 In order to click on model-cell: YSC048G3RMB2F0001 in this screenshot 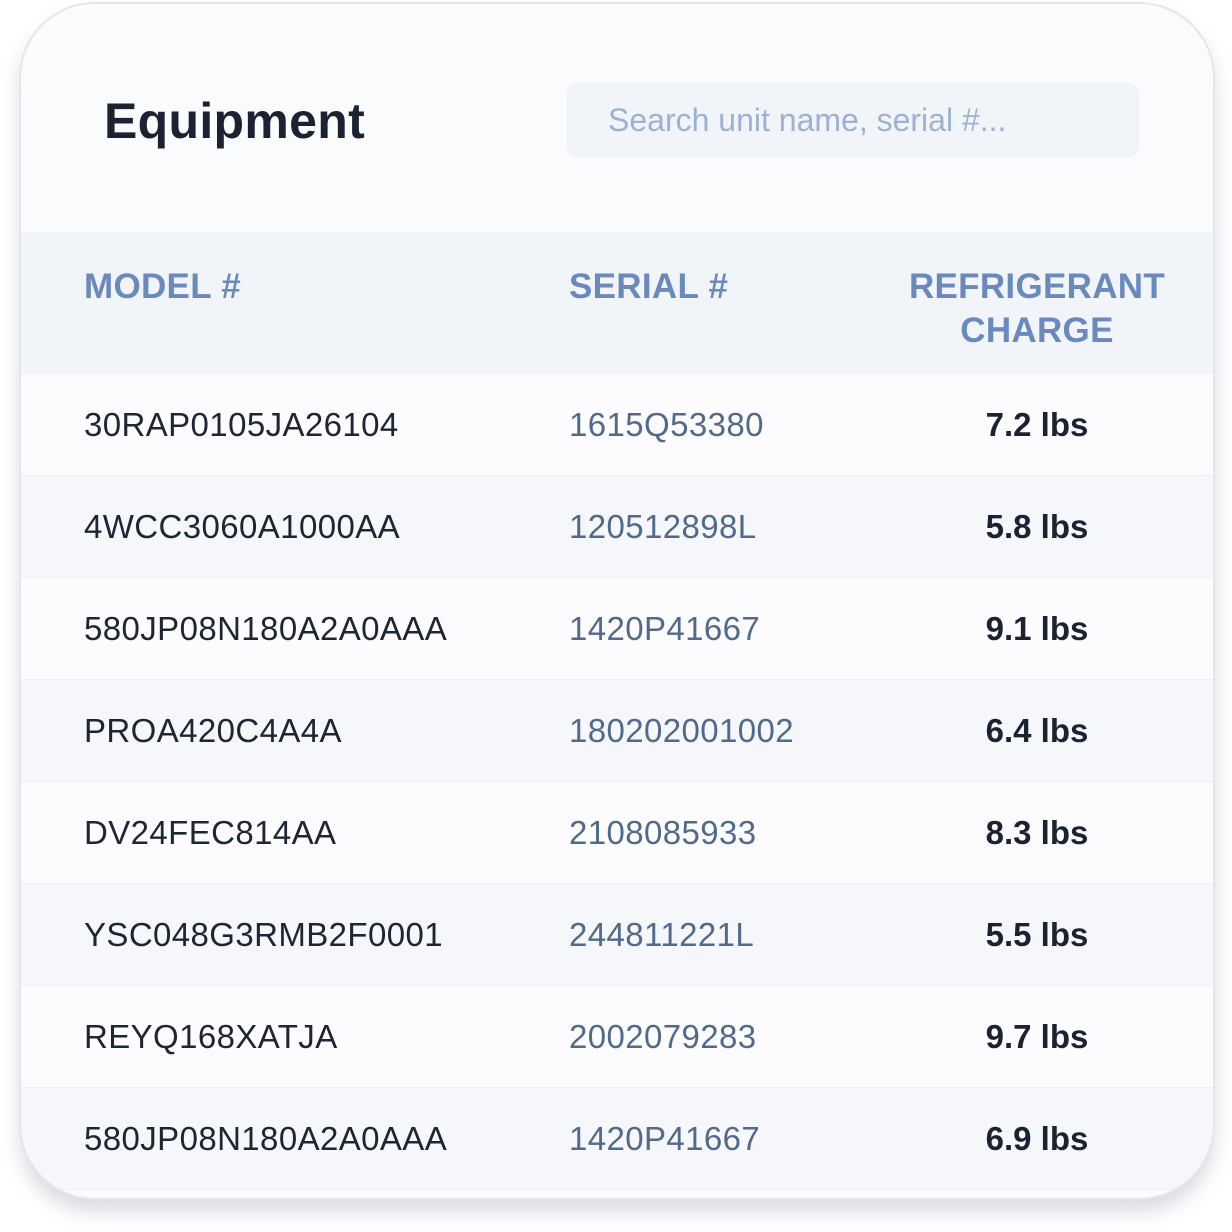, I will do `click(263, 934)`.